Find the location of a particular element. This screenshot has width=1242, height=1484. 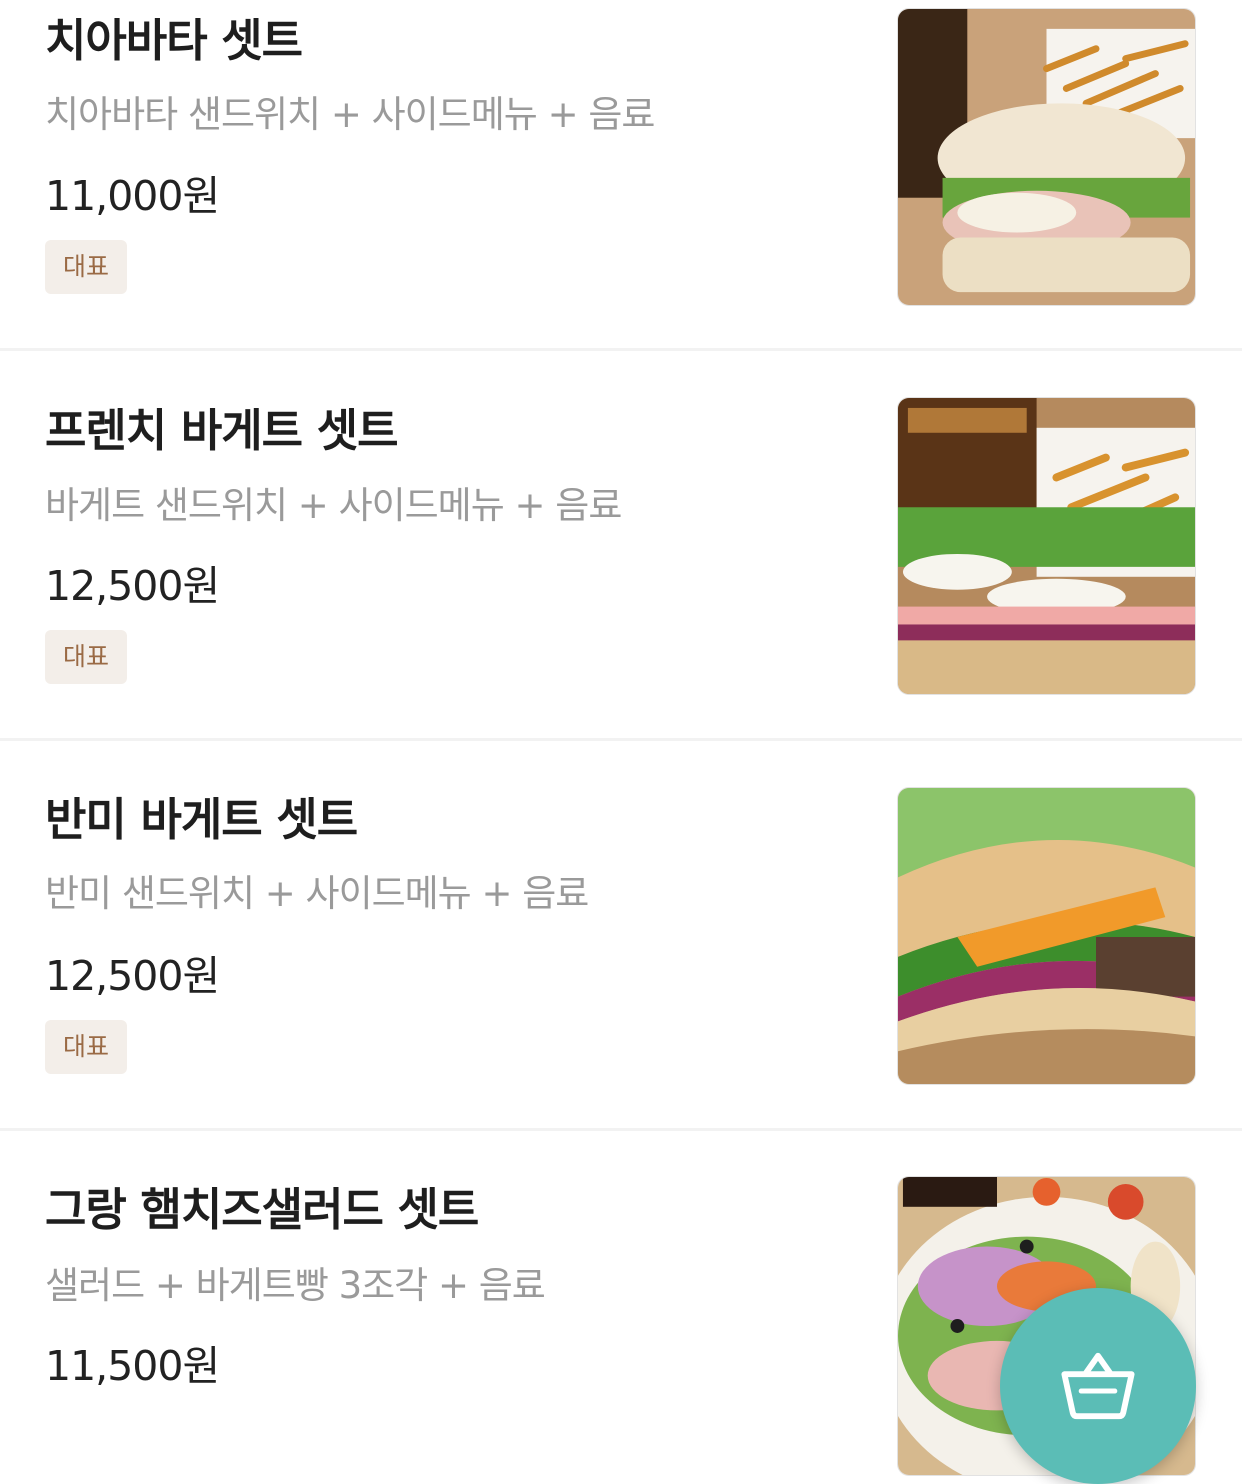

menu-item-name: 프렌치 바게트 셋트 is located at coordinates (222, 430).